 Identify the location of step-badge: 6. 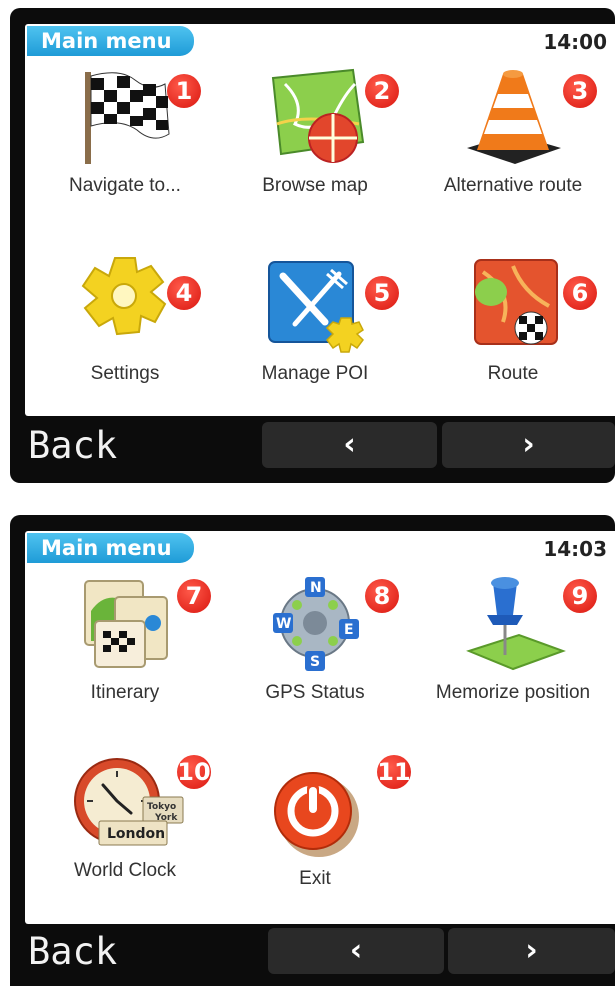
(580, 293).